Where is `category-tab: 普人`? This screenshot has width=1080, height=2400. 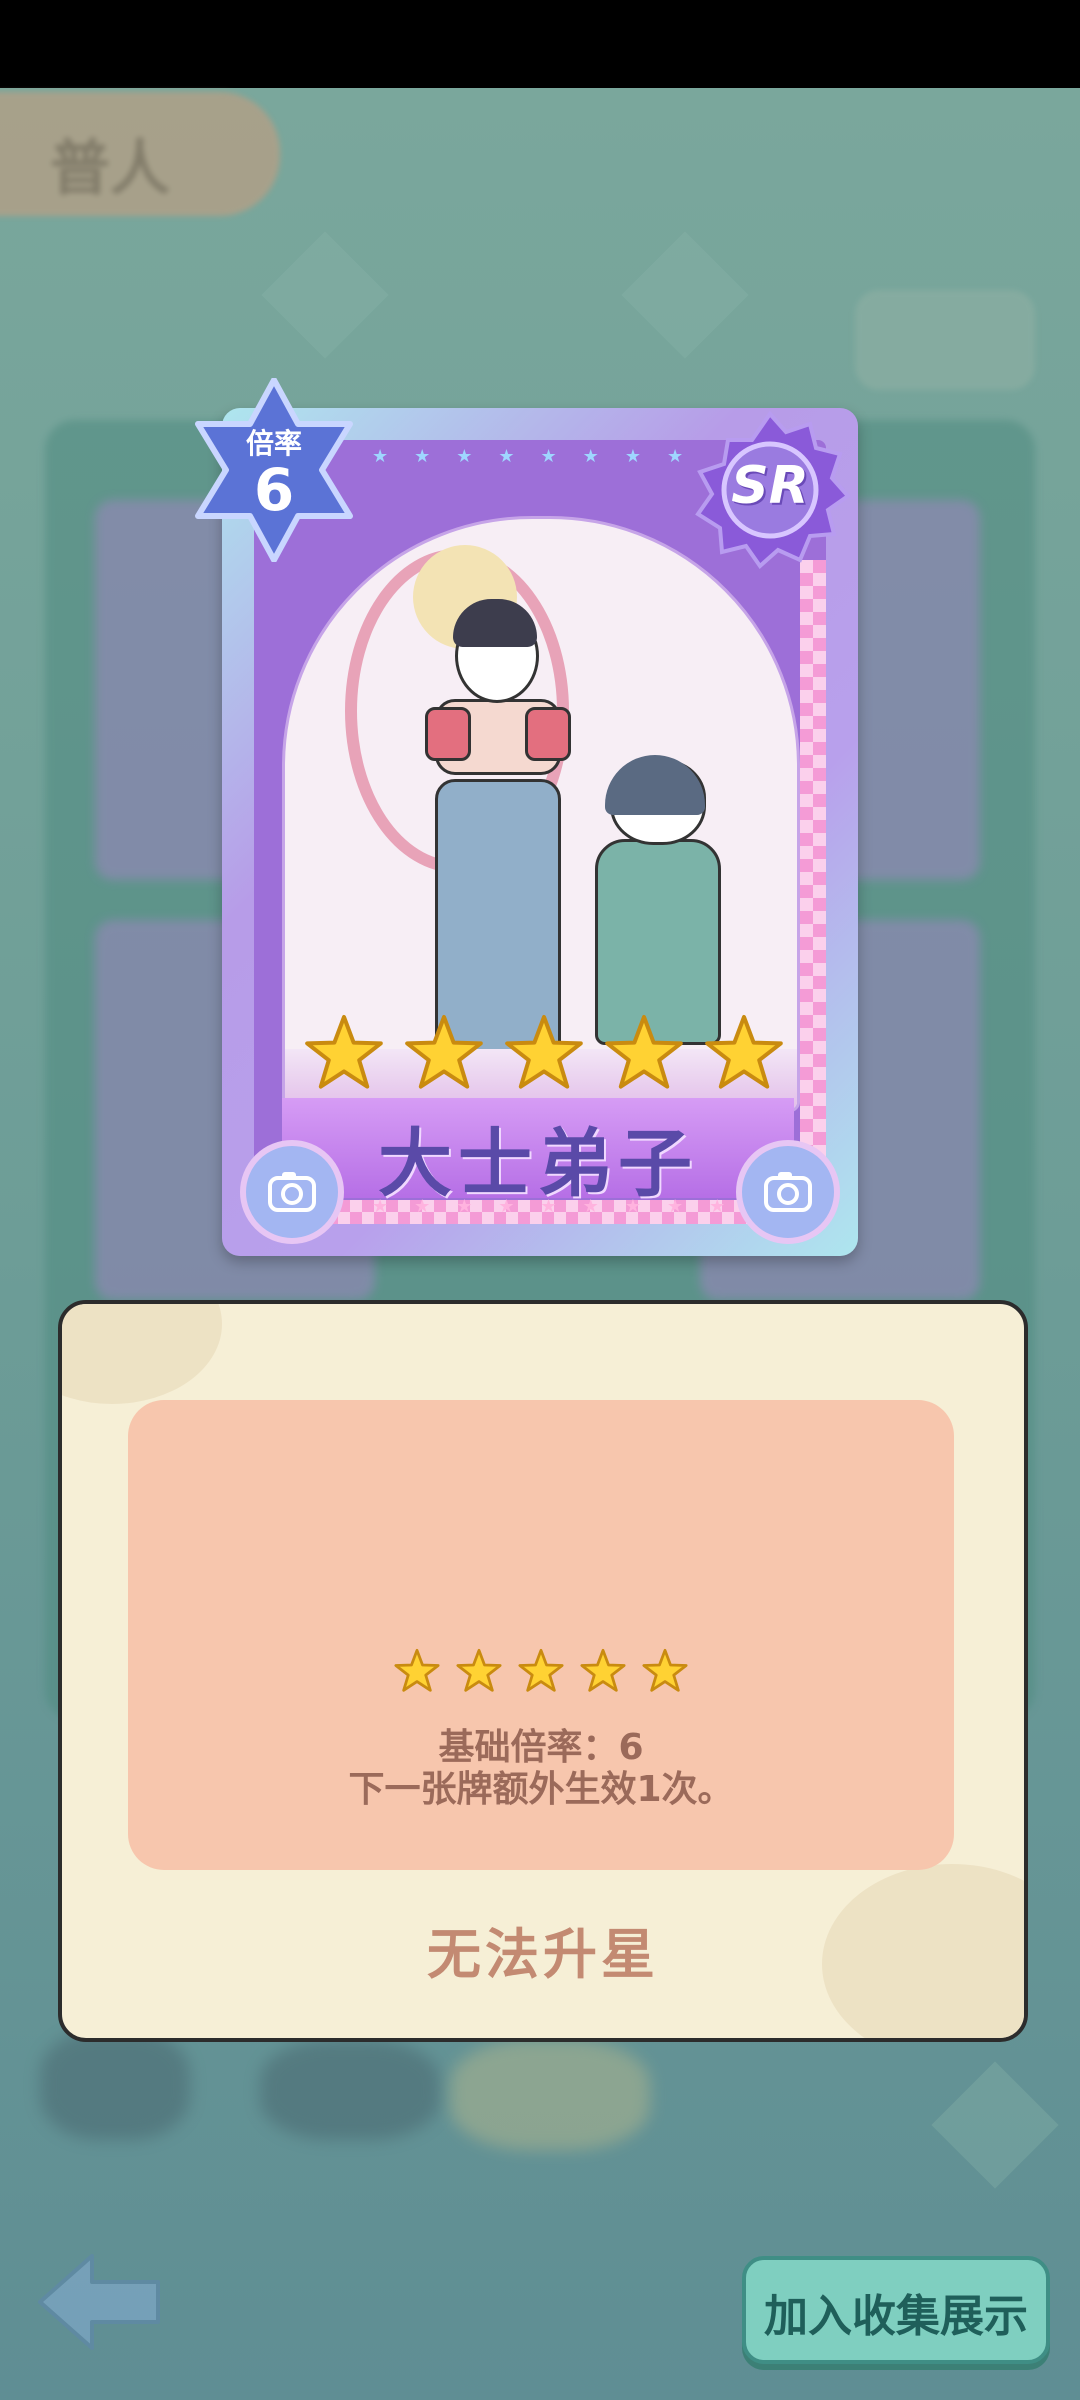 category-tab: 普人 is located at coordinates (140, 154).